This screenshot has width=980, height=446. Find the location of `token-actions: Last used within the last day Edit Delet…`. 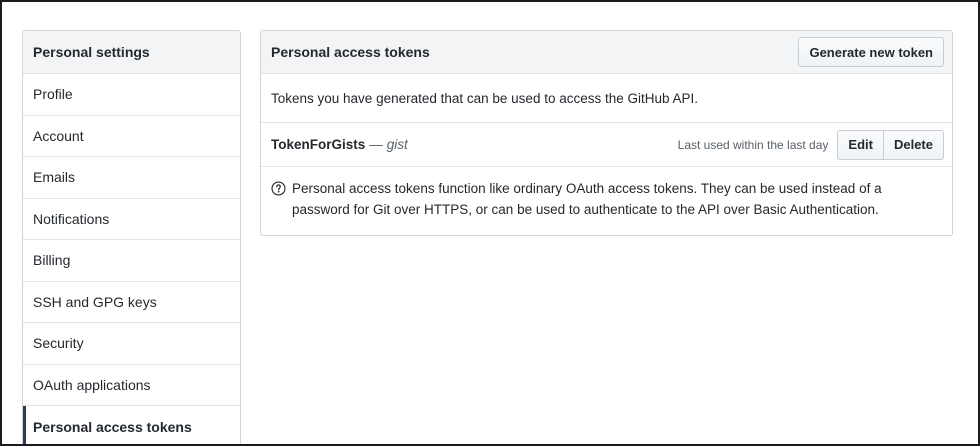

token-actions: Last used within the last day Edit Delet… is located at coordinates (810, 144).